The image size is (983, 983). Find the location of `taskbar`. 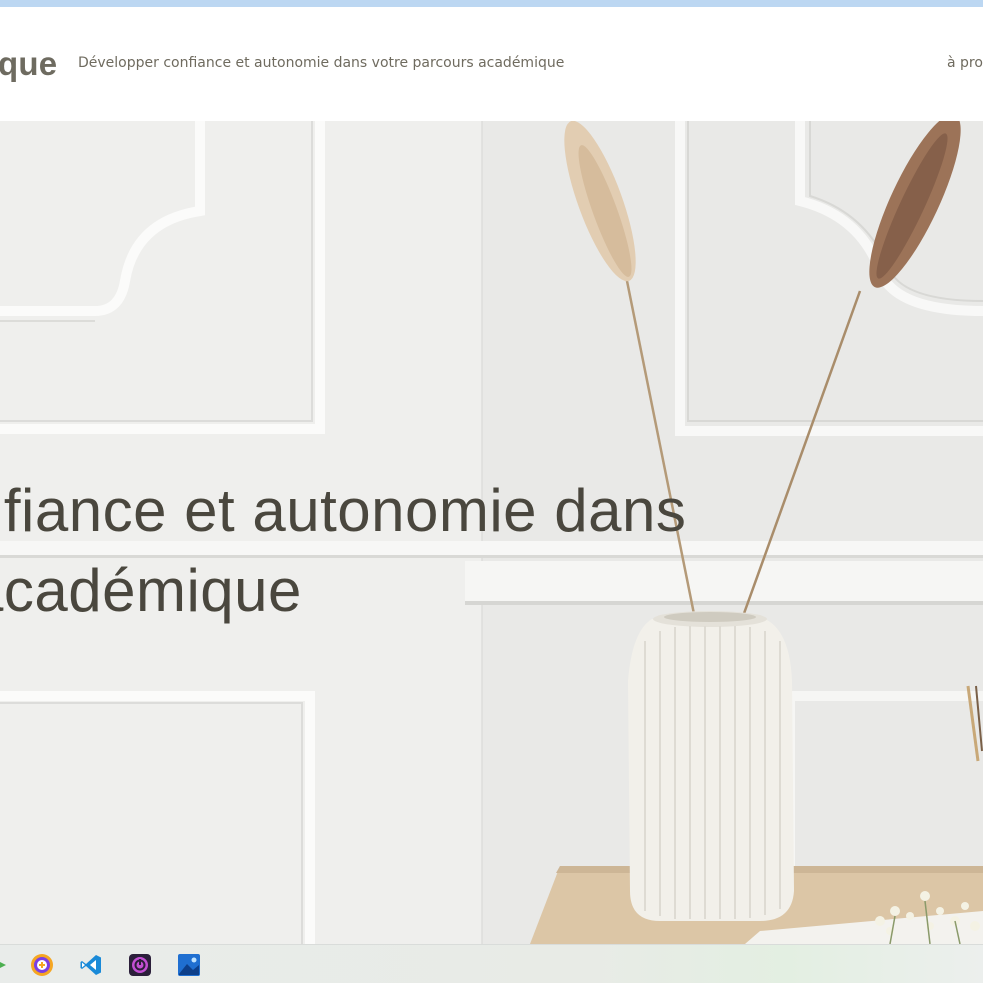

taskbar is located at coordinates (491, 963).